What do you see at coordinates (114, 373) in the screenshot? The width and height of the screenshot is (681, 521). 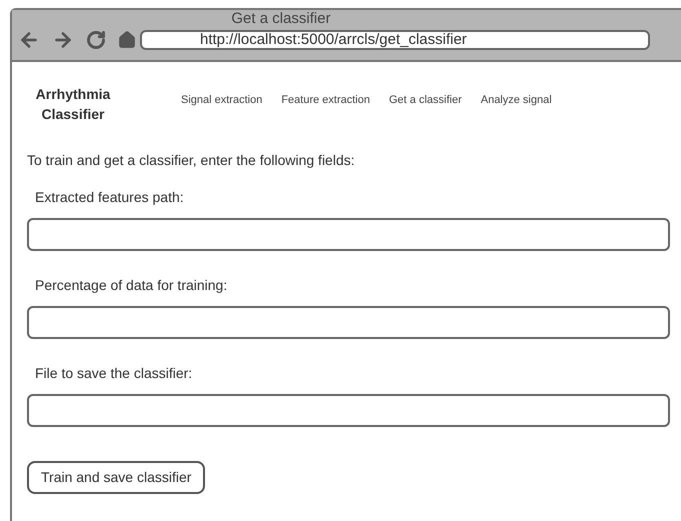 I see `field-label: File to save the classifier:` at bounding box center [114, 373].